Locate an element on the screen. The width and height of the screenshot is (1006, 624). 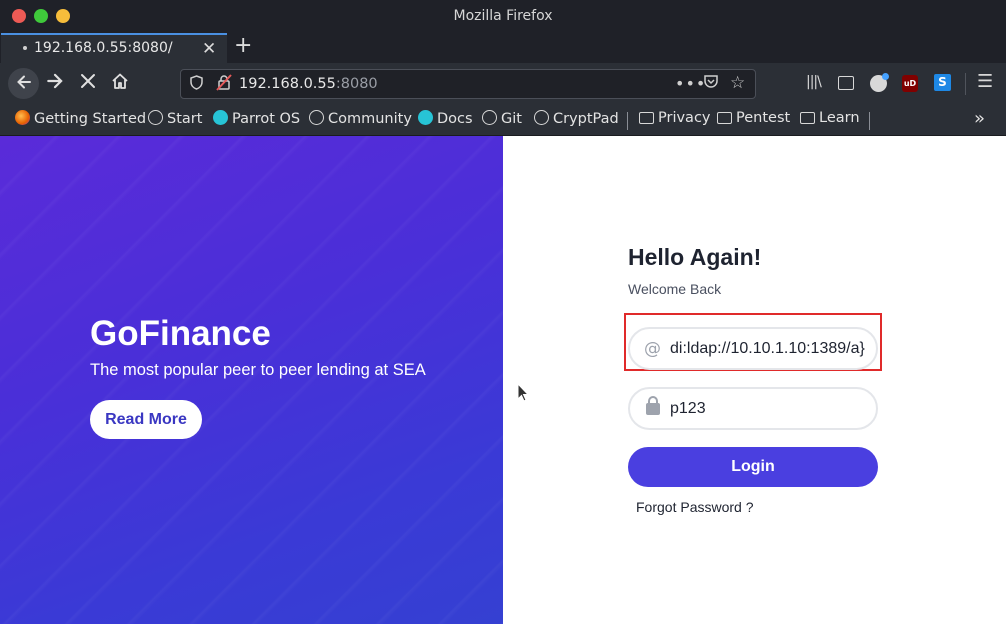
tab-close-icon: ✕ is located at coordinates (209, 49).